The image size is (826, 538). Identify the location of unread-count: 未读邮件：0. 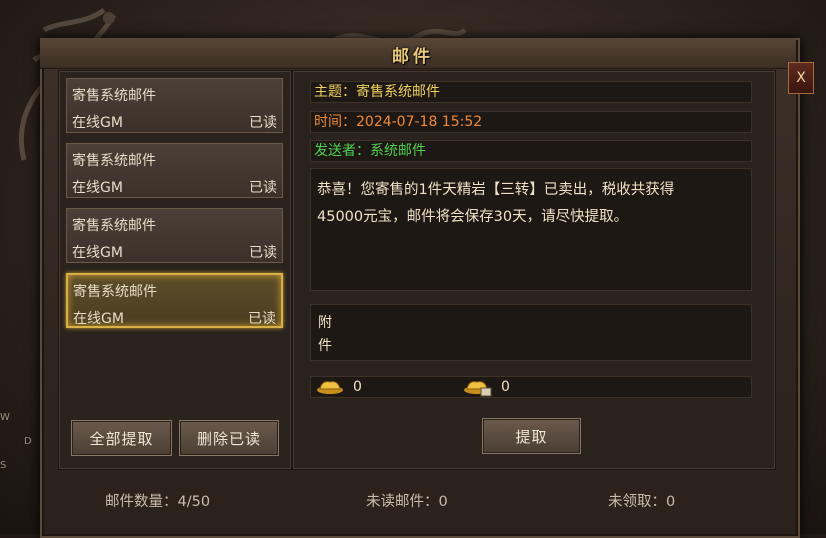
(407, 502).